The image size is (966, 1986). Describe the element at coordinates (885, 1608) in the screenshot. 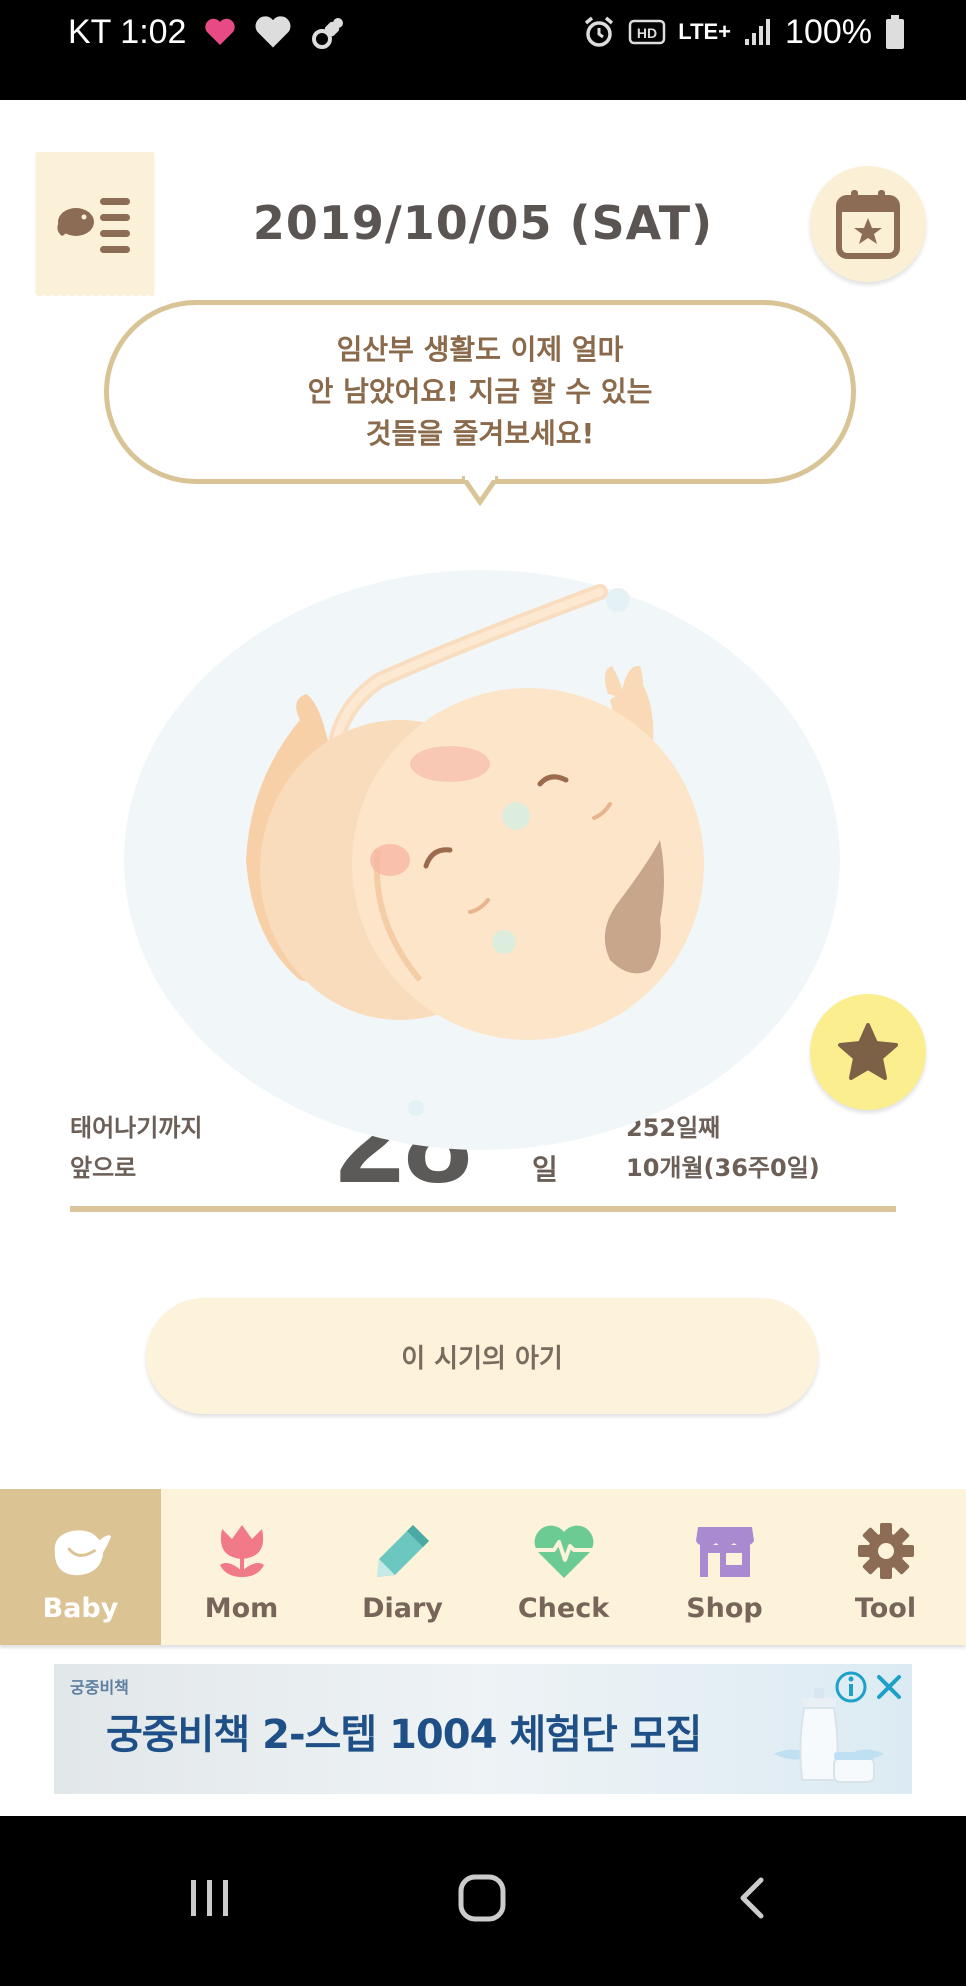

I see `tab-tool-label: Tool` at that location.